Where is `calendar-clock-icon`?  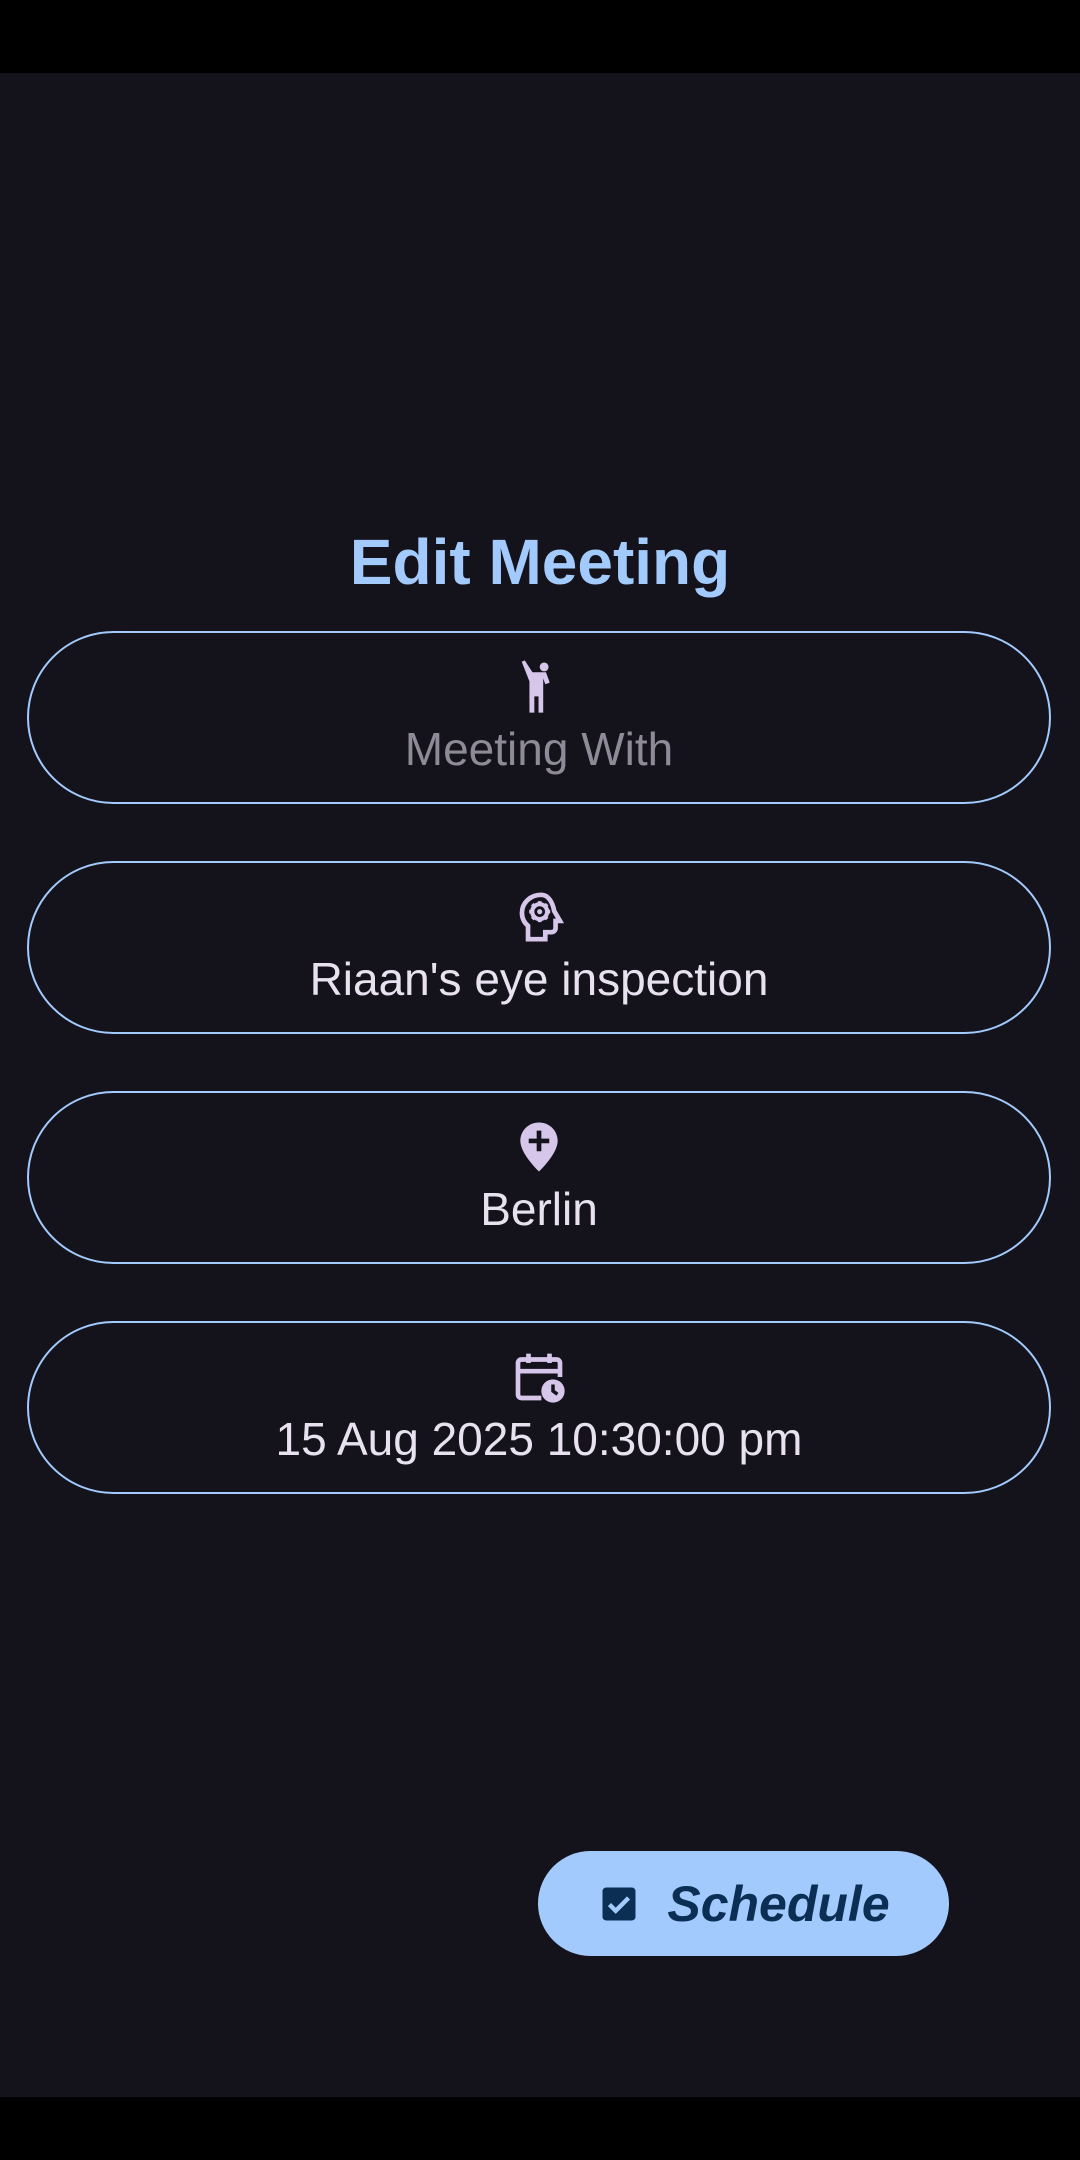
calendar-clock-icon is located at coordinates (539, 1377).